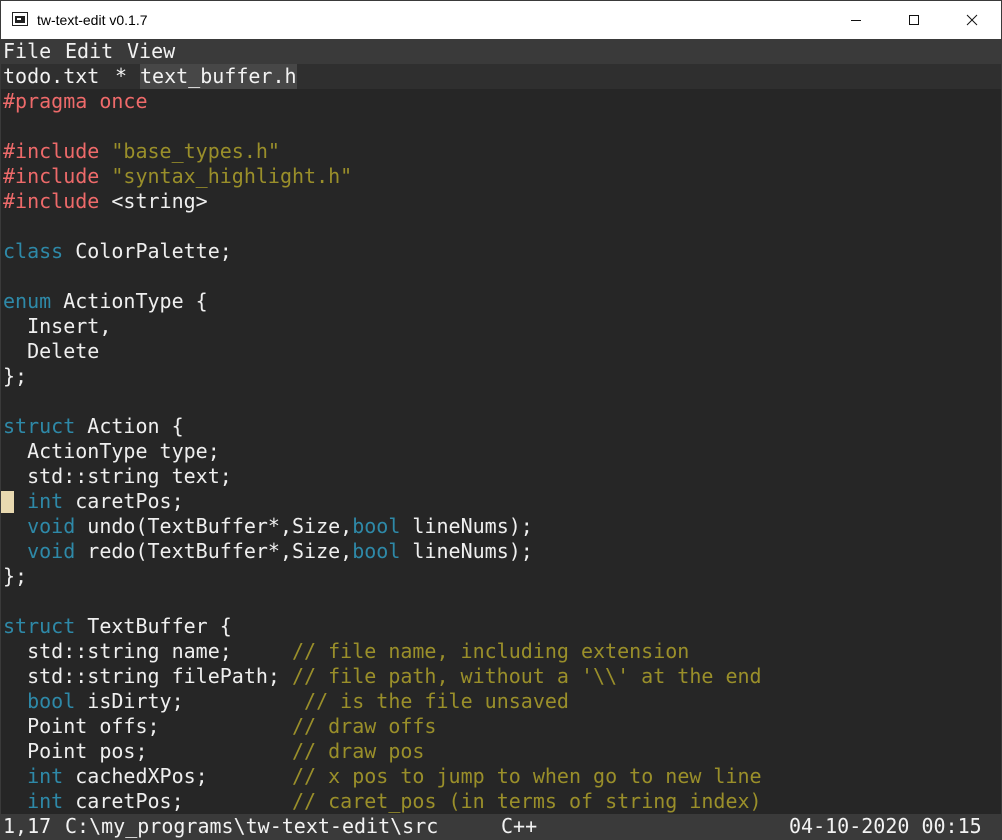 The height and width of the screenshot is (840, 1002). What do you see at coordinates (218, 76) in the screenshot?
I see `tab-text-buffer: text_buffer.h` at bounding box center [218, 76].